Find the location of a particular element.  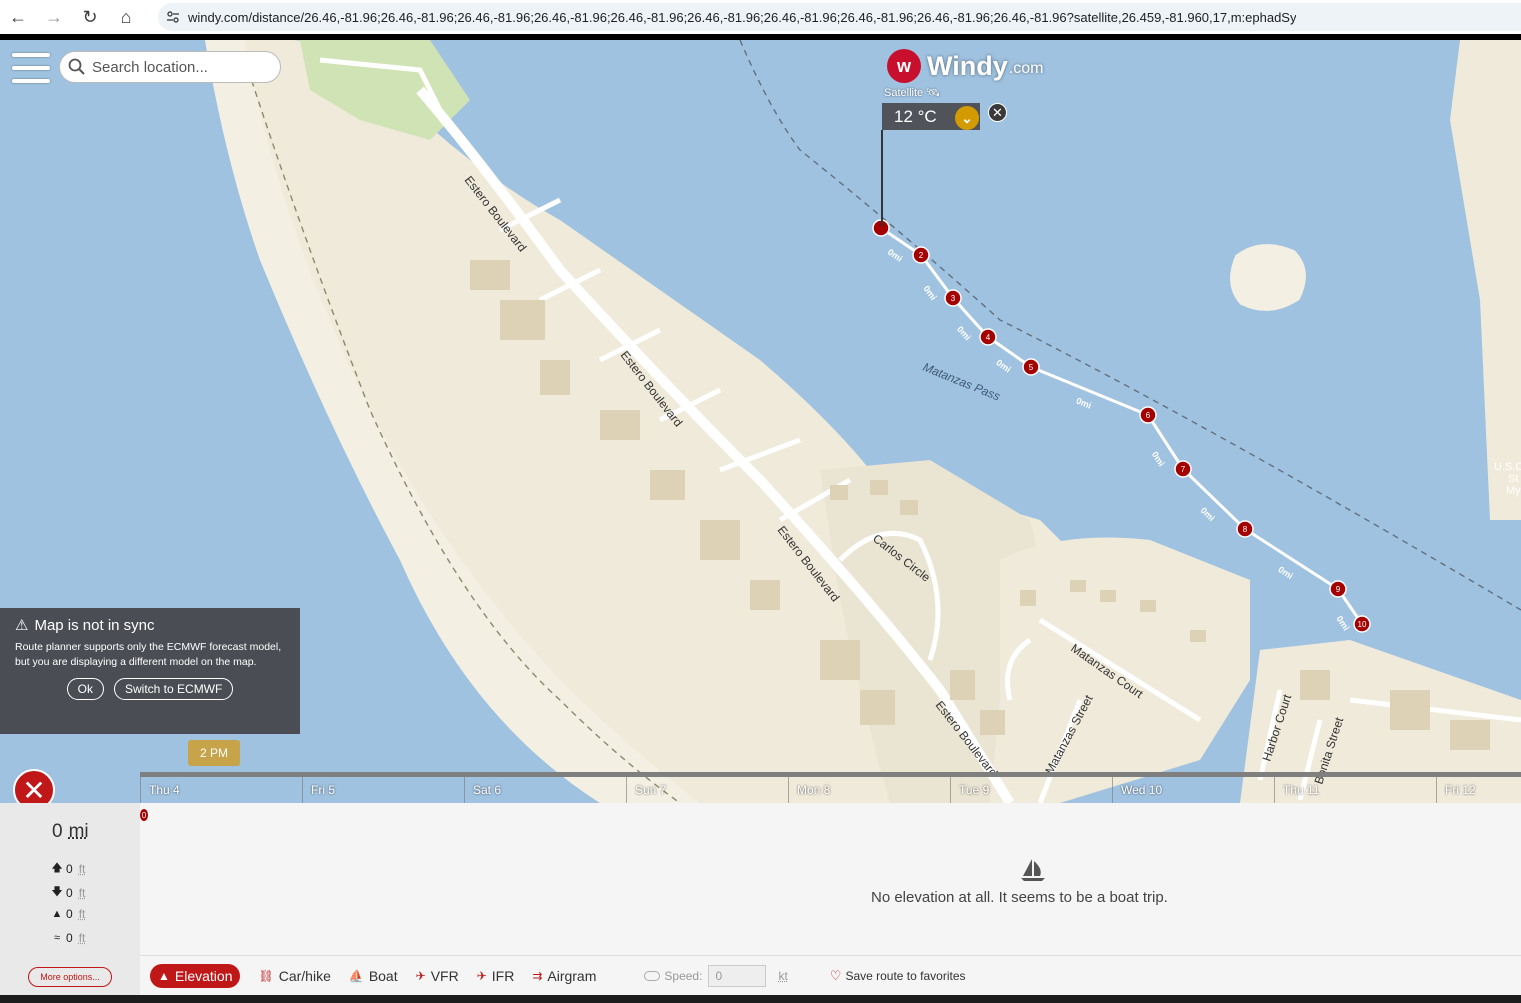

route-waypoint-number: 8 is located at coordinates (1245, 529).